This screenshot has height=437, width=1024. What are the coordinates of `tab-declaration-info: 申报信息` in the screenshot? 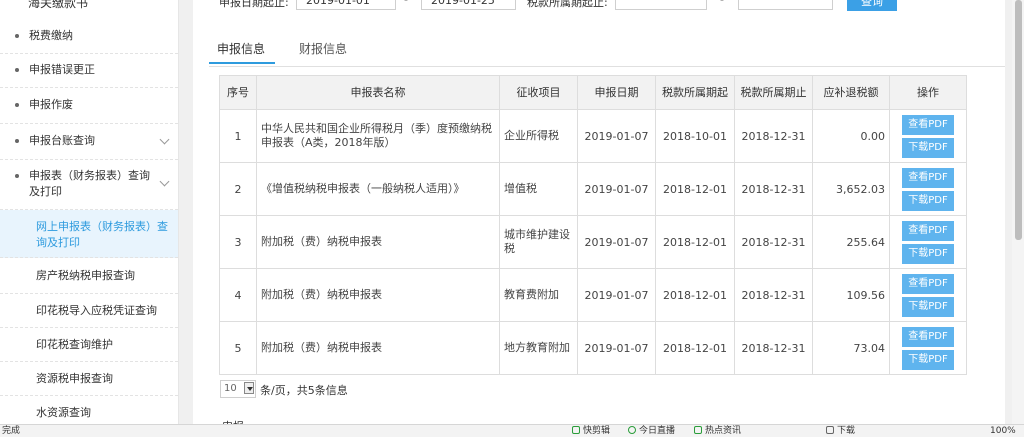 It's located at (241, 48).